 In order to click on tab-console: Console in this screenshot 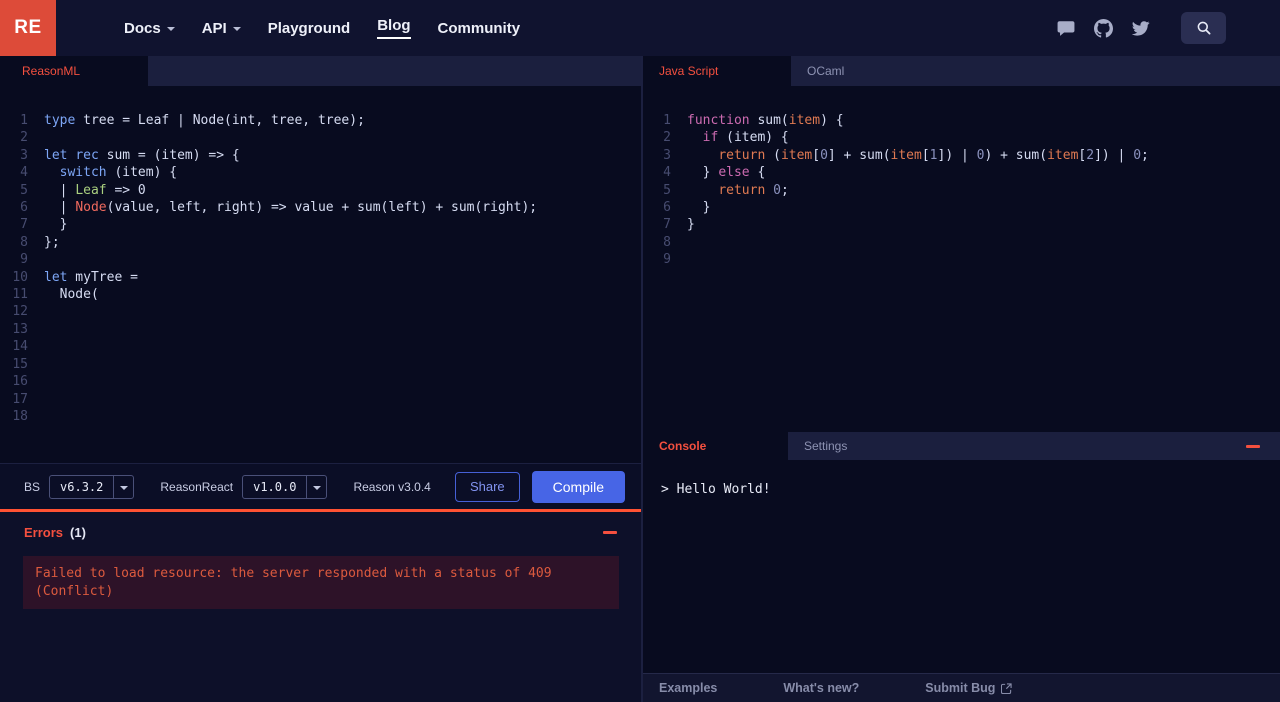, I will do `click(715, 446)`.